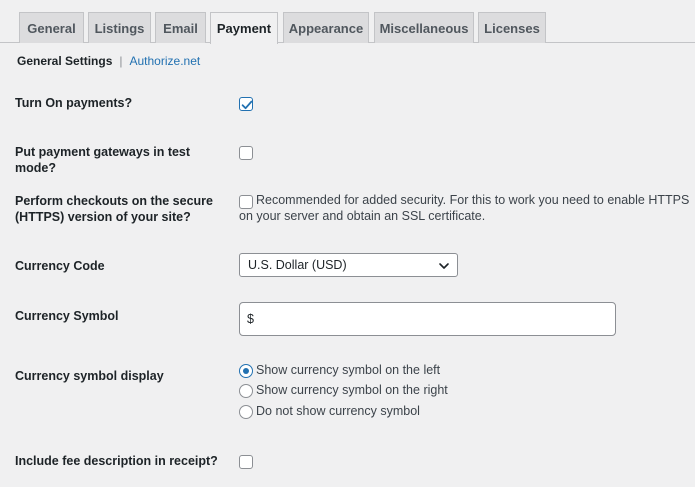 The height and width of the screenshot is (487, 695). What do you see at coordinates (512, 27) in the screenshot?
I see `tab-licenses: Licenses` at bounding box center [512, 27].